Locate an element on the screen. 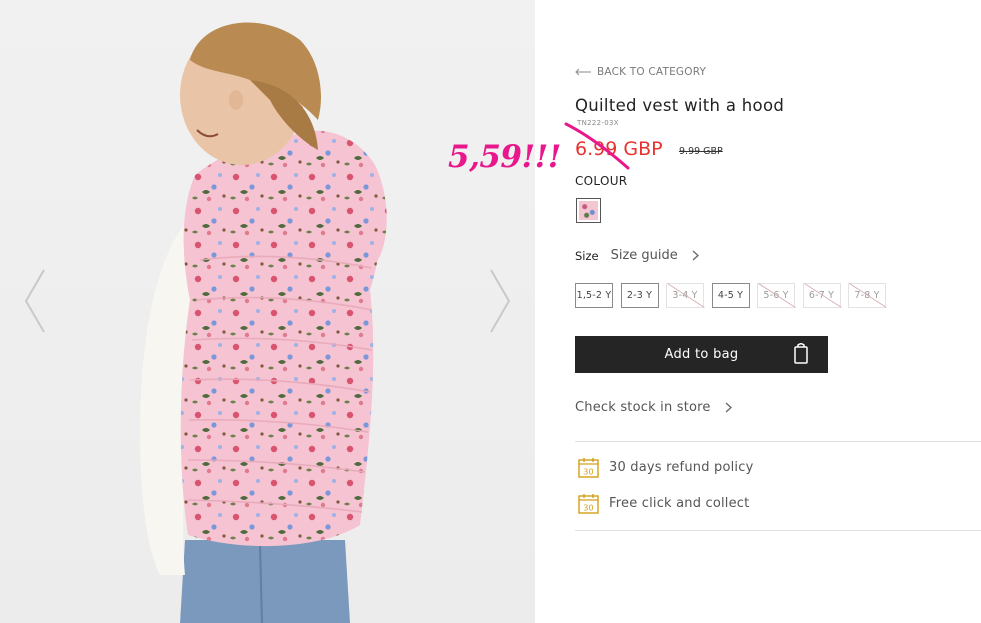  product-title: Quilted vest with a hood is located at coordinates (680, 105).